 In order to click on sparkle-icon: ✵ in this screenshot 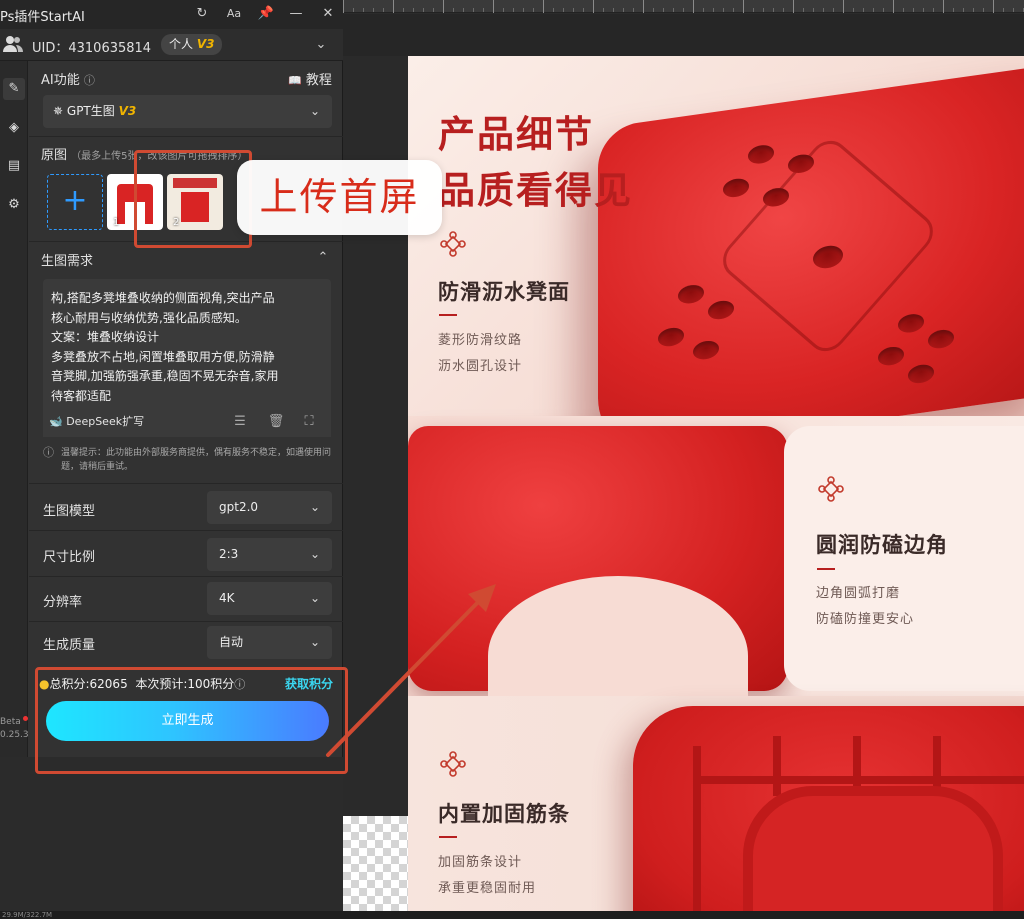, I will do `click(58, 111)`.